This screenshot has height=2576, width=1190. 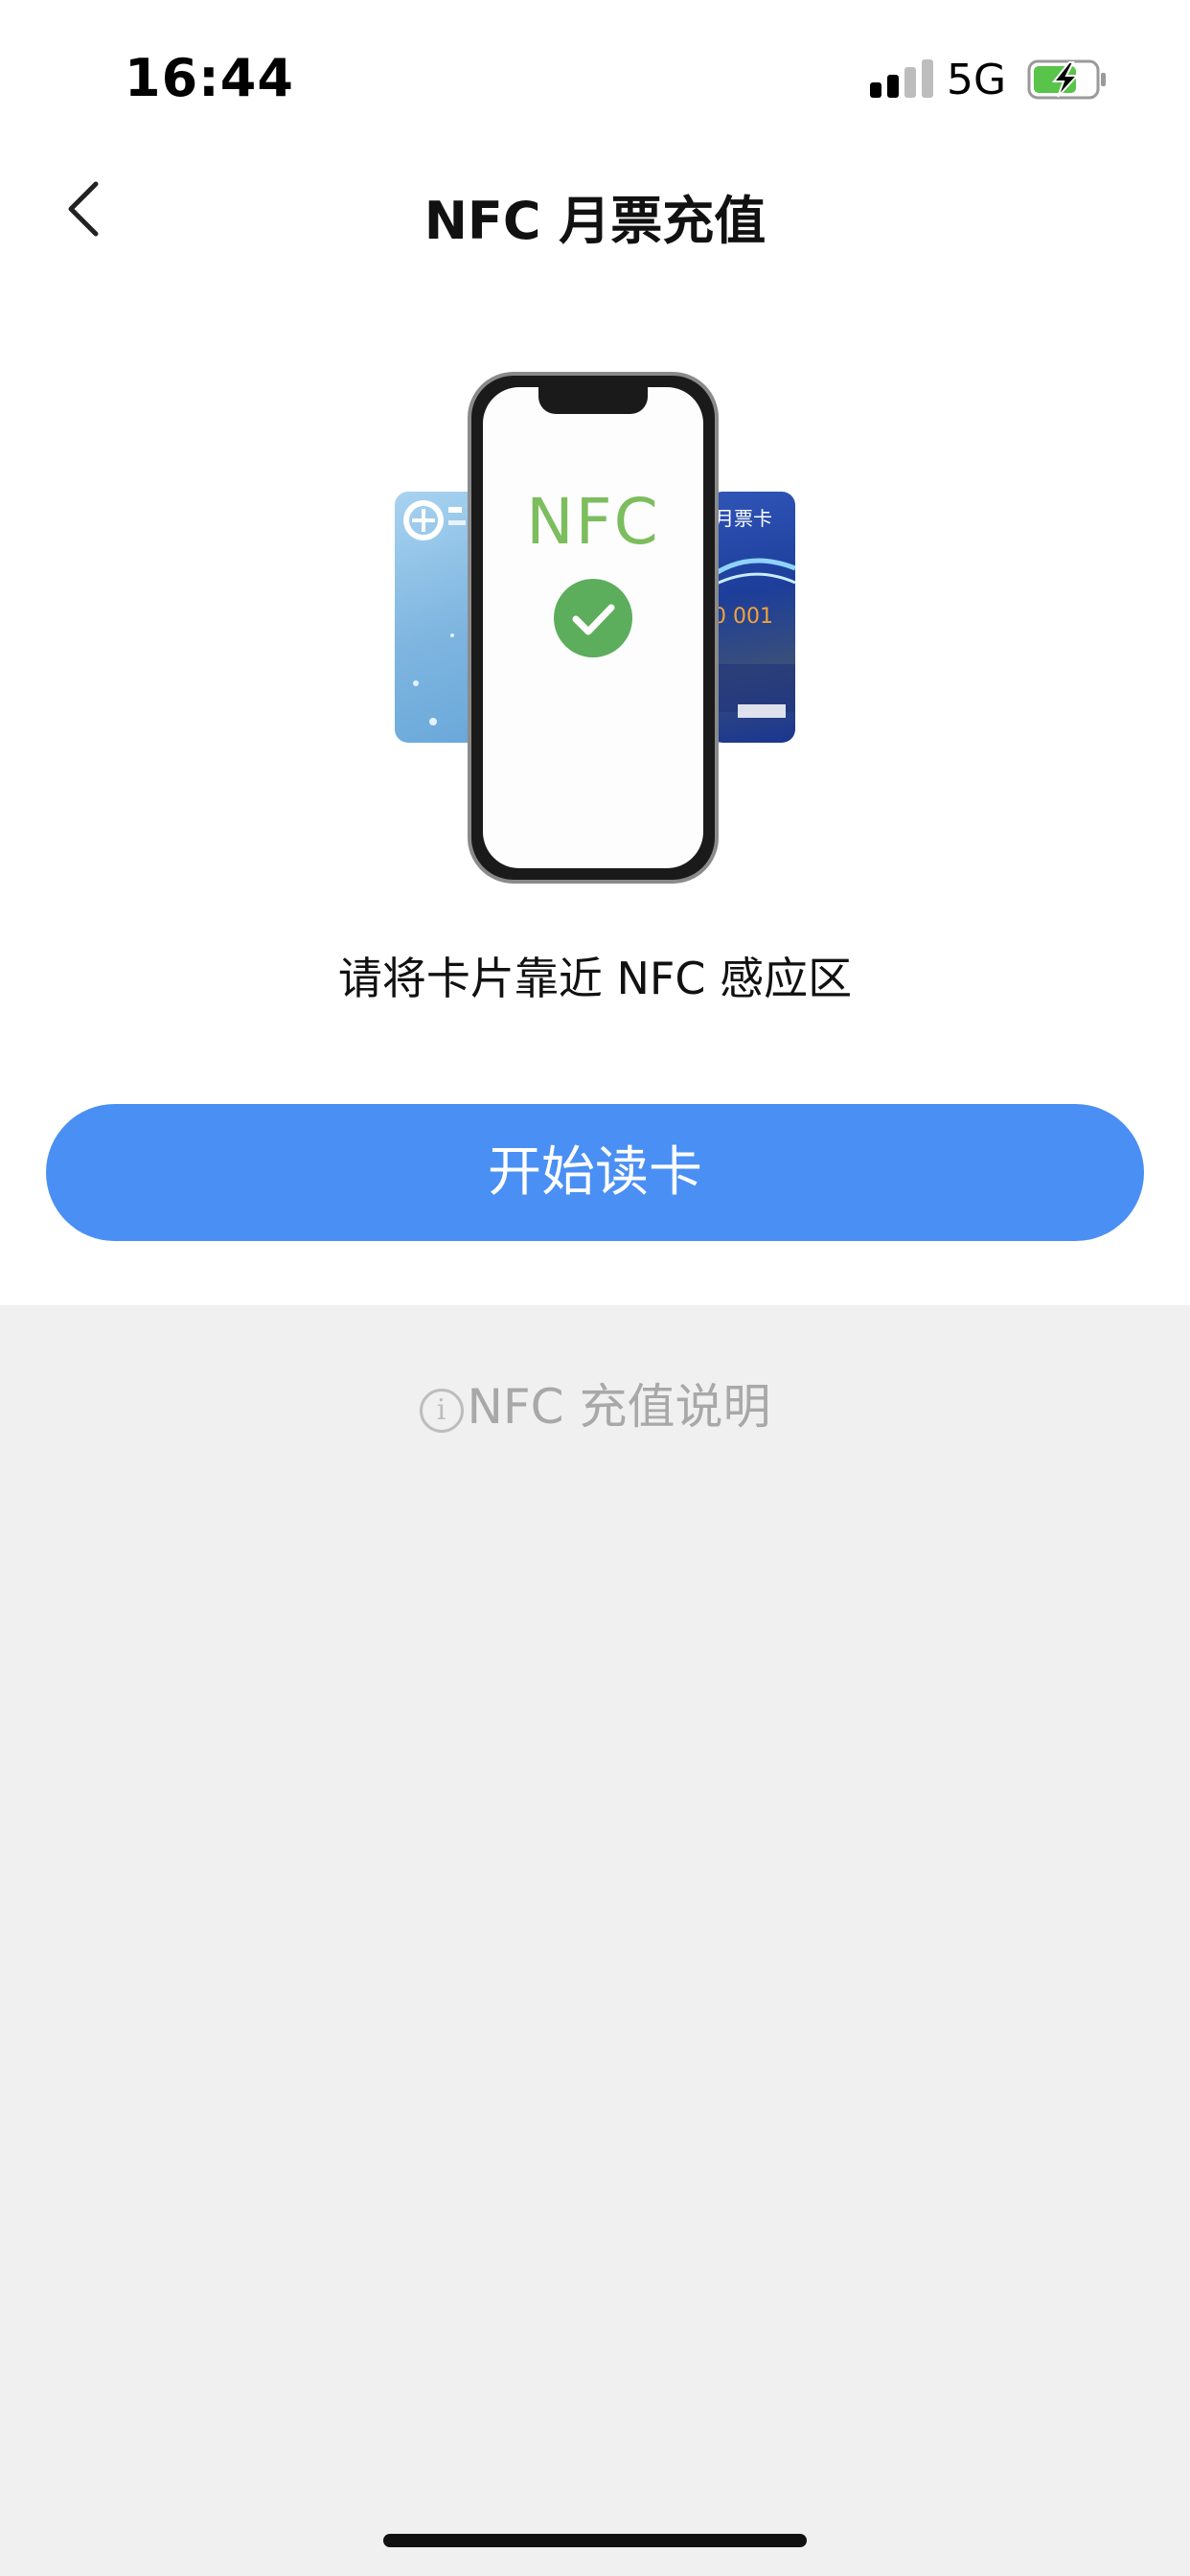 I want to click on status-time: 16:44, so click(x=210, y=78).